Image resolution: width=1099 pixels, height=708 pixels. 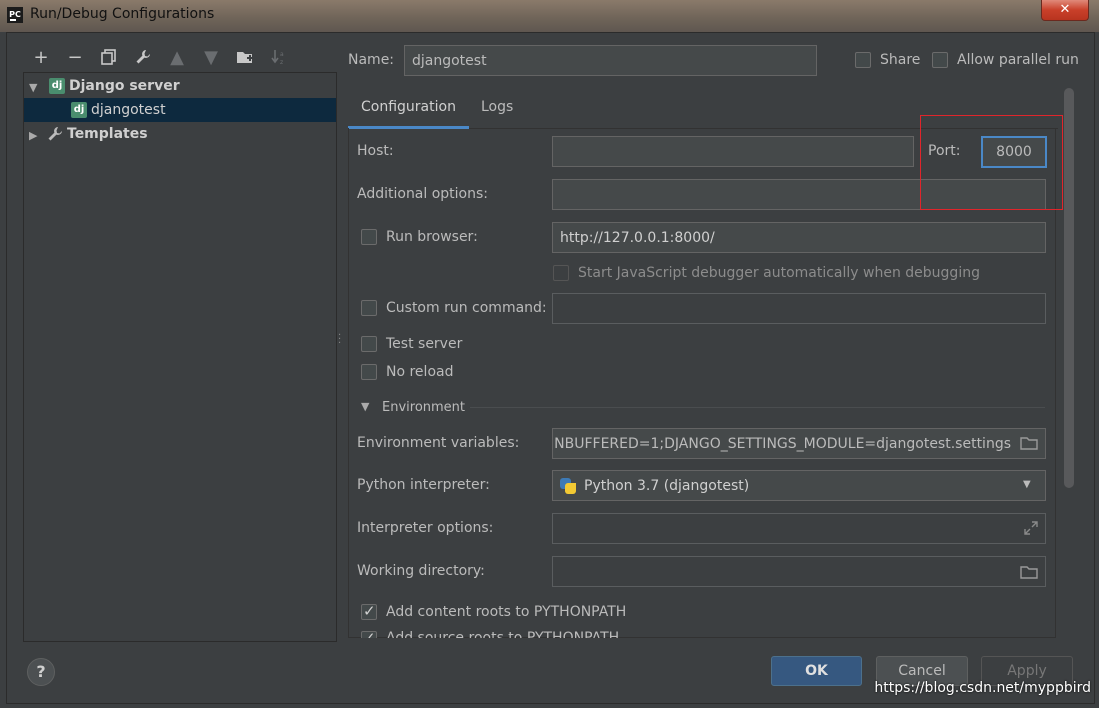 I want to click on svg-text: a, so click(x=282, y=54).